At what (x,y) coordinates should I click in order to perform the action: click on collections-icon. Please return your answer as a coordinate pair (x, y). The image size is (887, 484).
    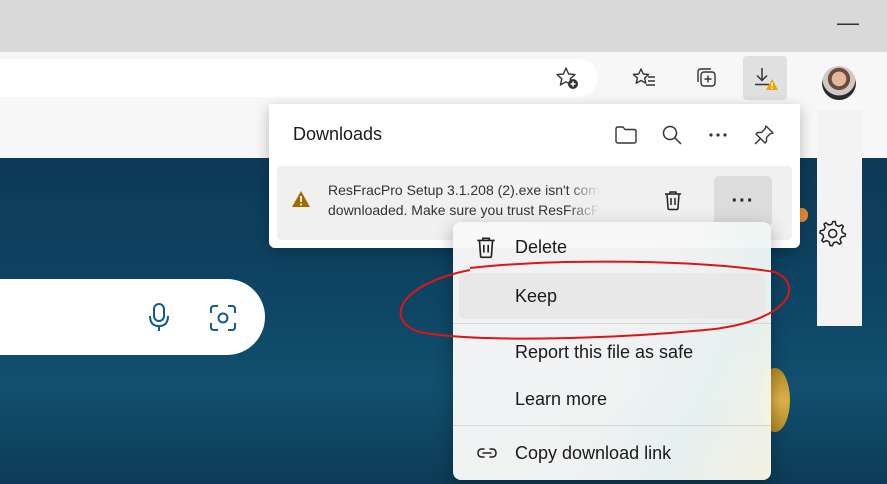
    Looking at the image, I should click on (706, 77).